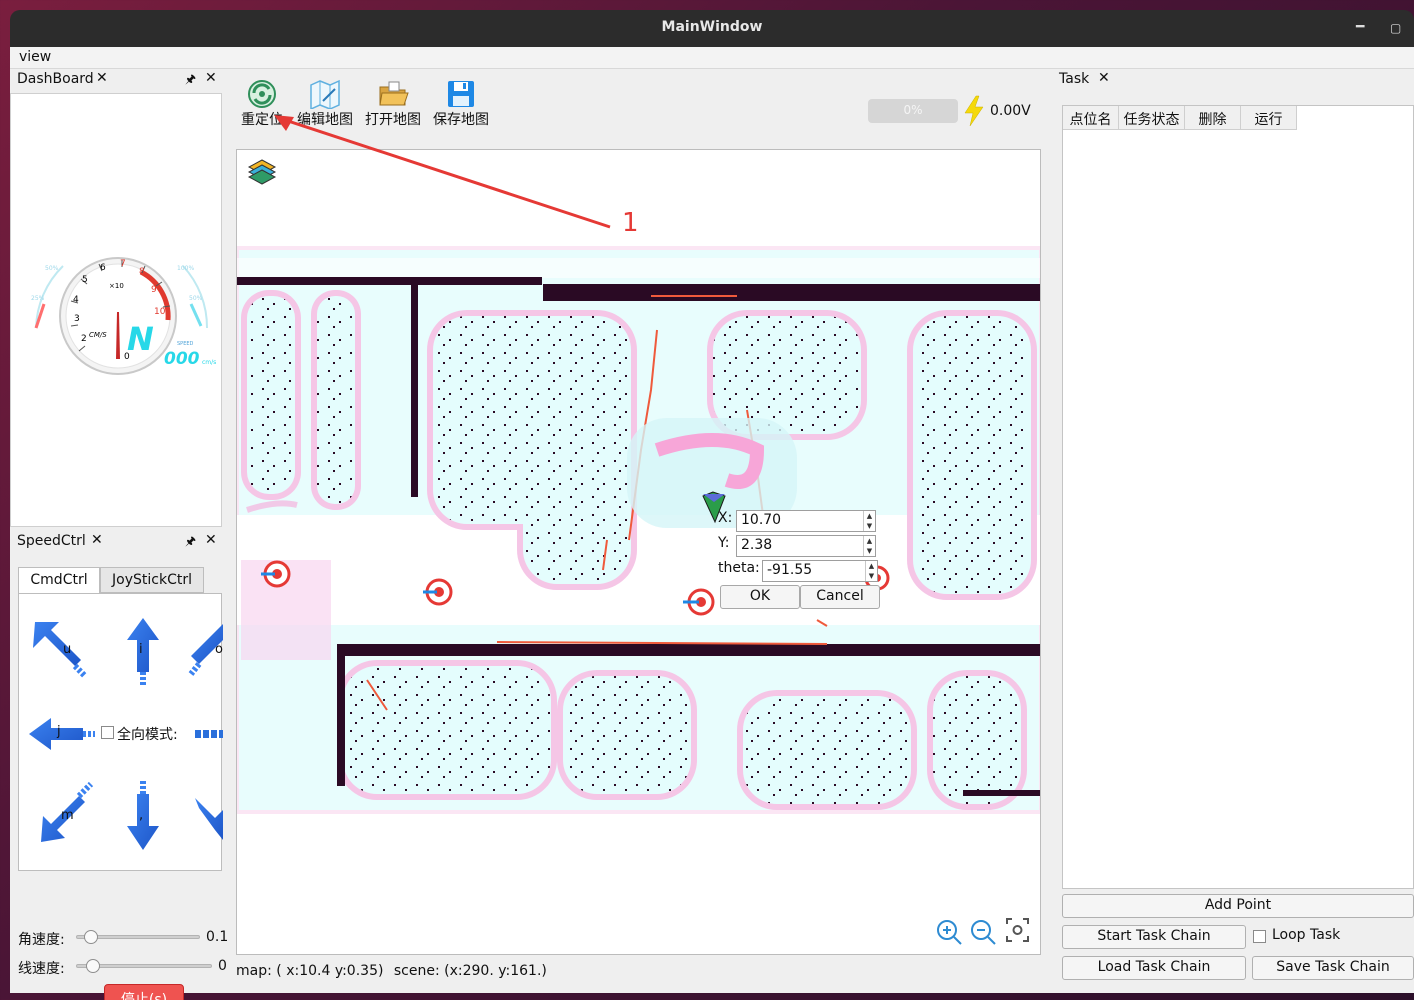 The image size is (1414, 1000). What do you see at coordinates (712, 27) in the screenshot?
I see `window-title: MainWindow` at bounding box center [712, 27].